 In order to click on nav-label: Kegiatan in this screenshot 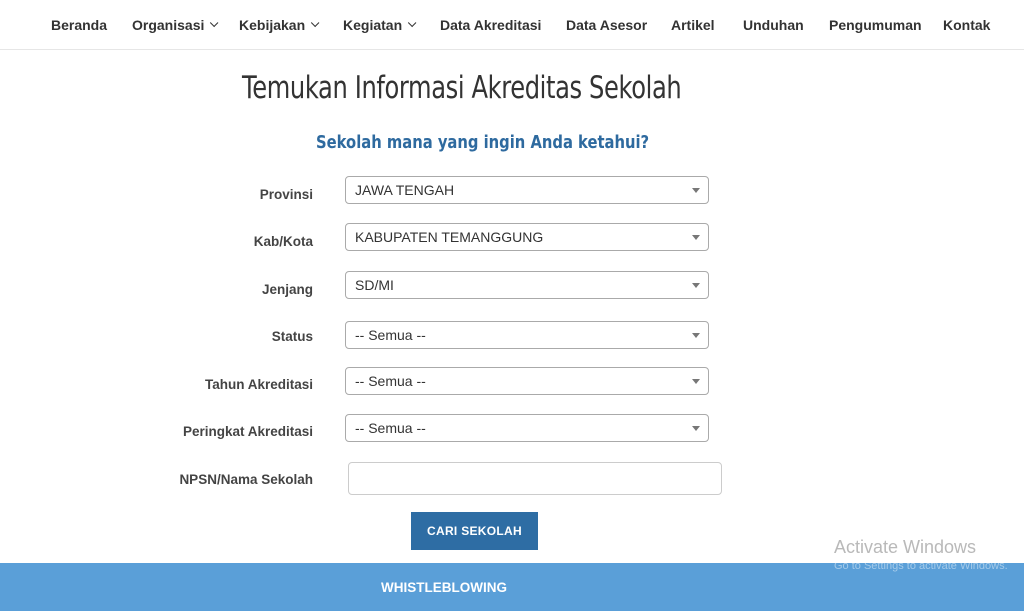, I will do `click(373, 25)`.